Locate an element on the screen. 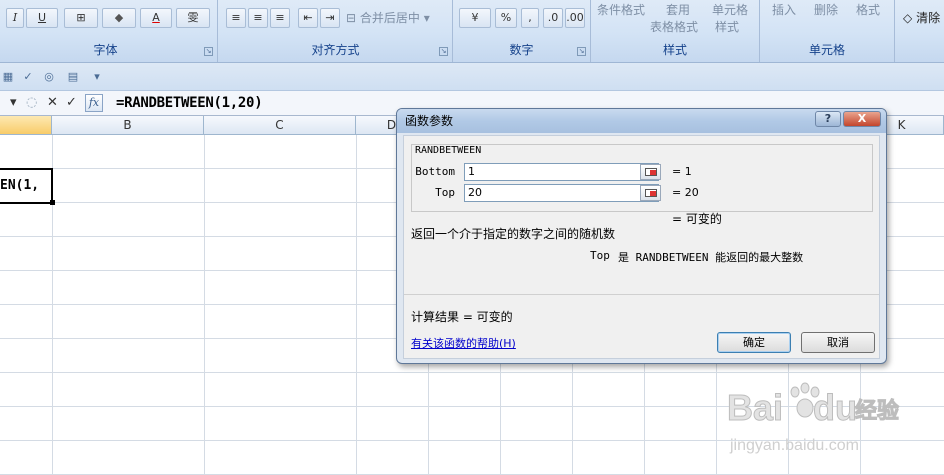 The image size is (944, 475). customize-qat-icon: ▾ is located at coordinates (97, 77).